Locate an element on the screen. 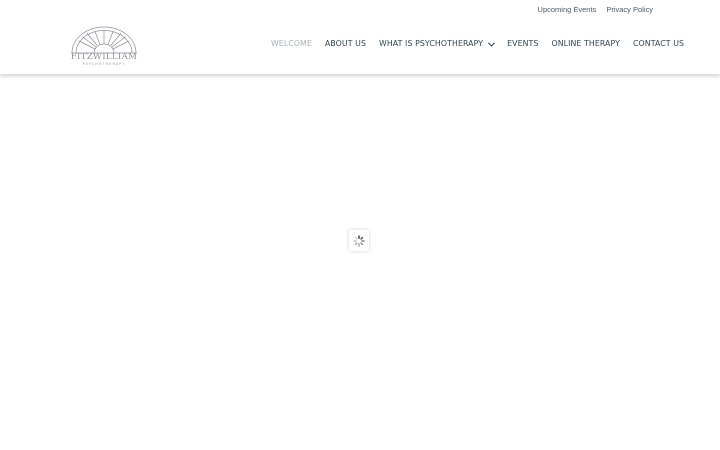 This screenshot has height=450, width=720. fanlight-window-logo is located at coordinates (104, 40).